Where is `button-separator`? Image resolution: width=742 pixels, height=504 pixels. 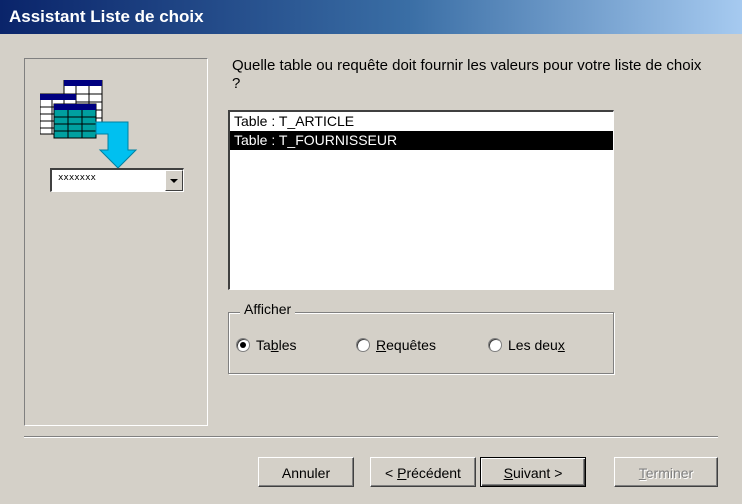
button-separator is located at coordinates (371, 437).